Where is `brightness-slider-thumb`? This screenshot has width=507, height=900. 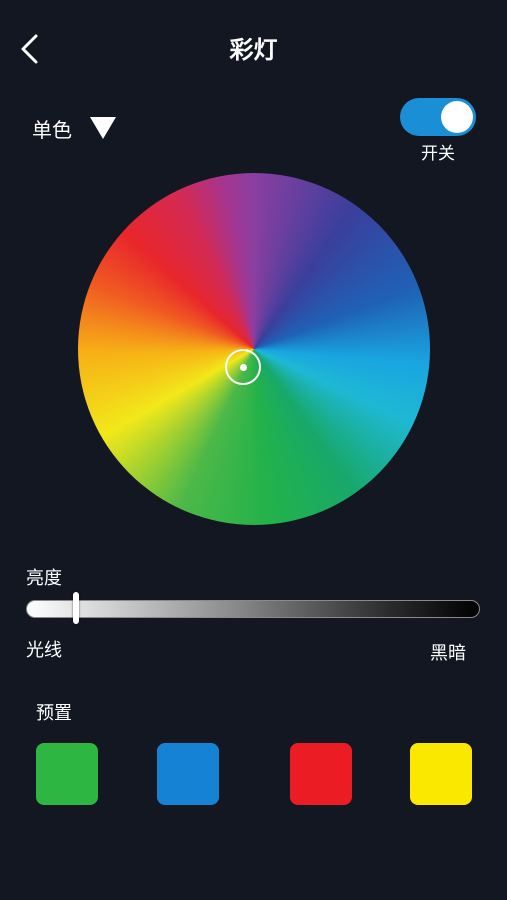 brightness-slider-thumb is located at coordinates (75, 608).